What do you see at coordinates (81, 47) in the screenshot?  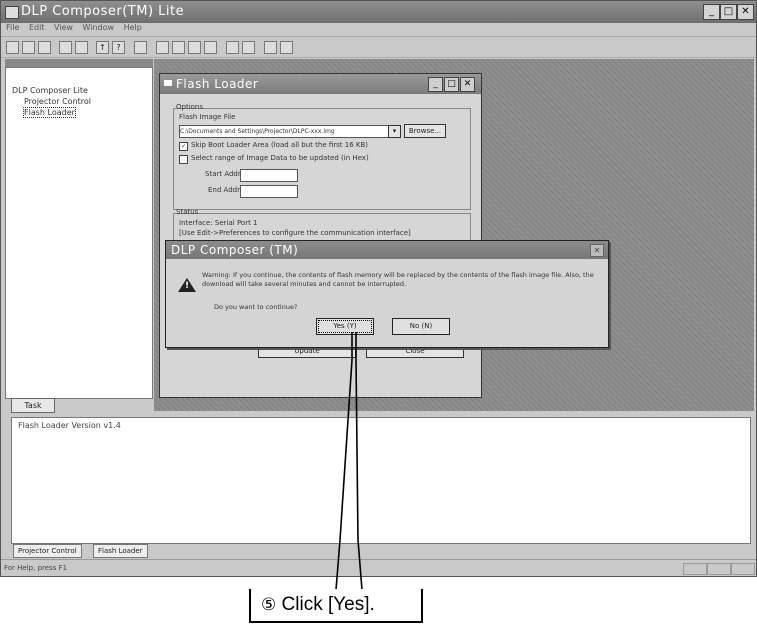 I see `paste-icon` at bounding box center [81, 47].